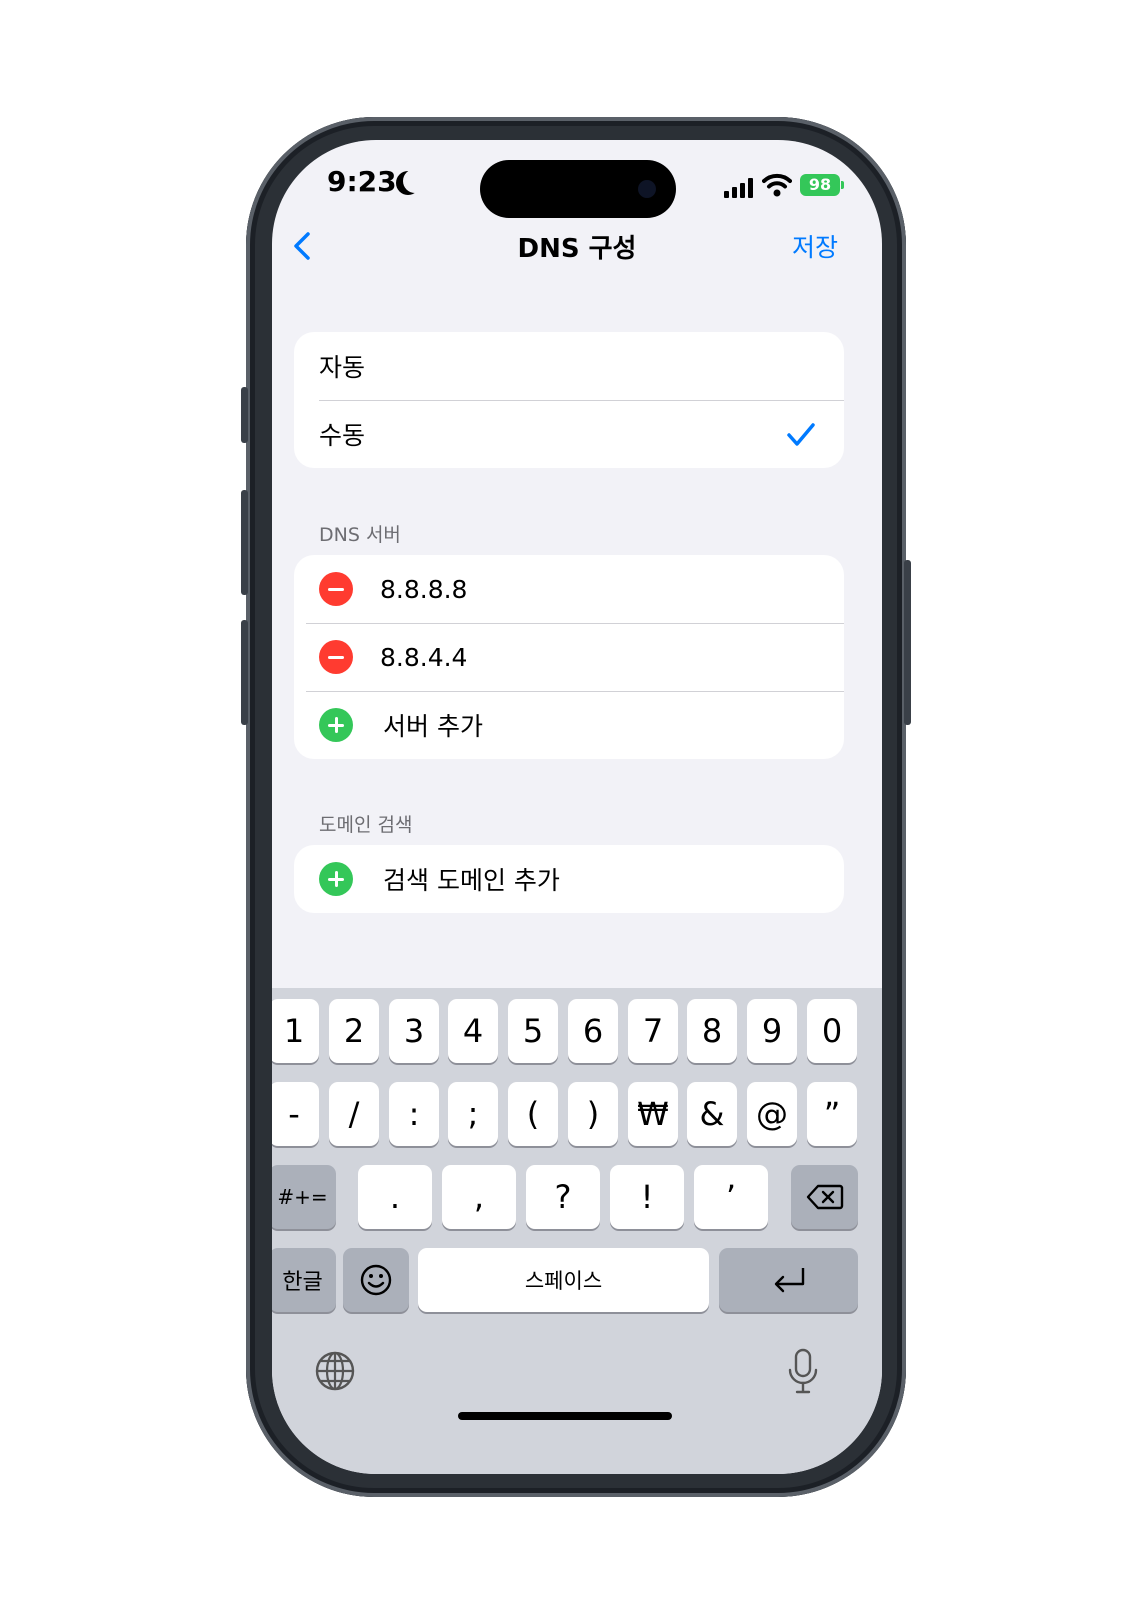  I want to click on key-symbols-toggle: #+=, so click(304, 1197).